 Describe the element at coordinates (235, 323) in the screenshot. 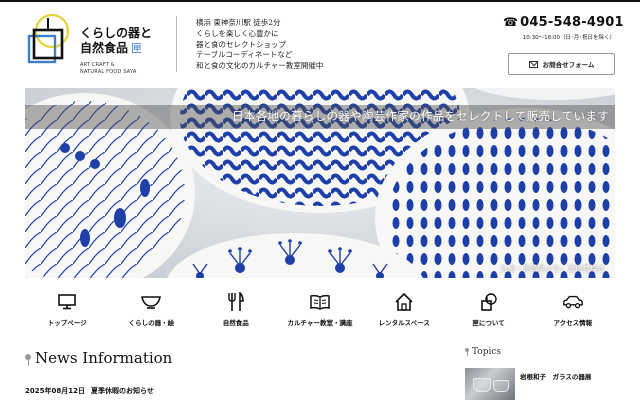

I see `nav-label: 自然食品` at that location.